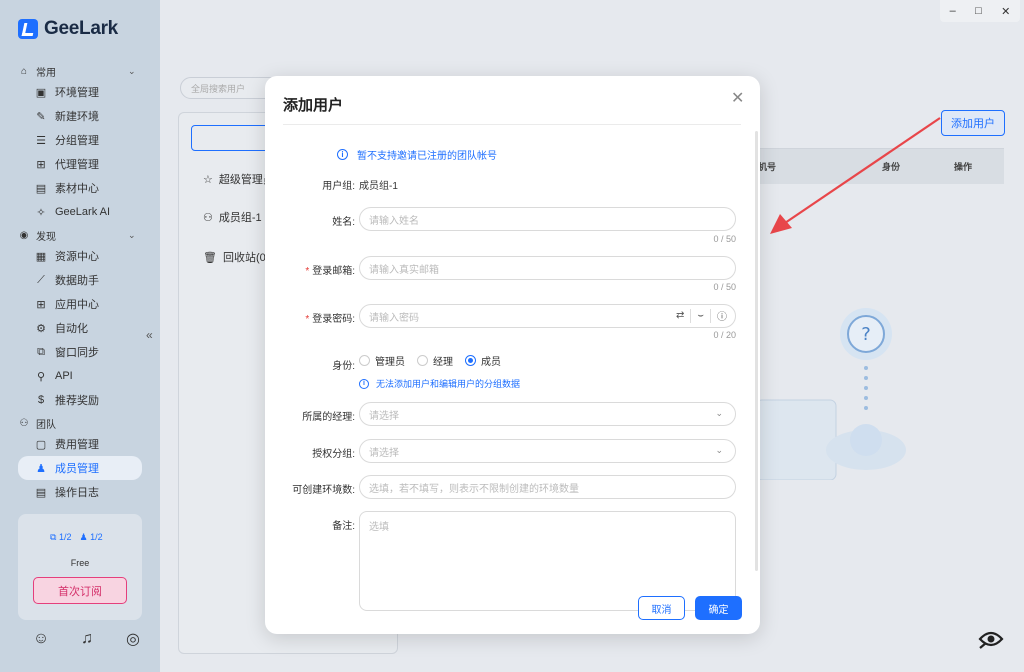  What do you see at coordinates (41, 468) in the screenshot?
I see `user-icon: ♟` at bounding box center [41, 468].